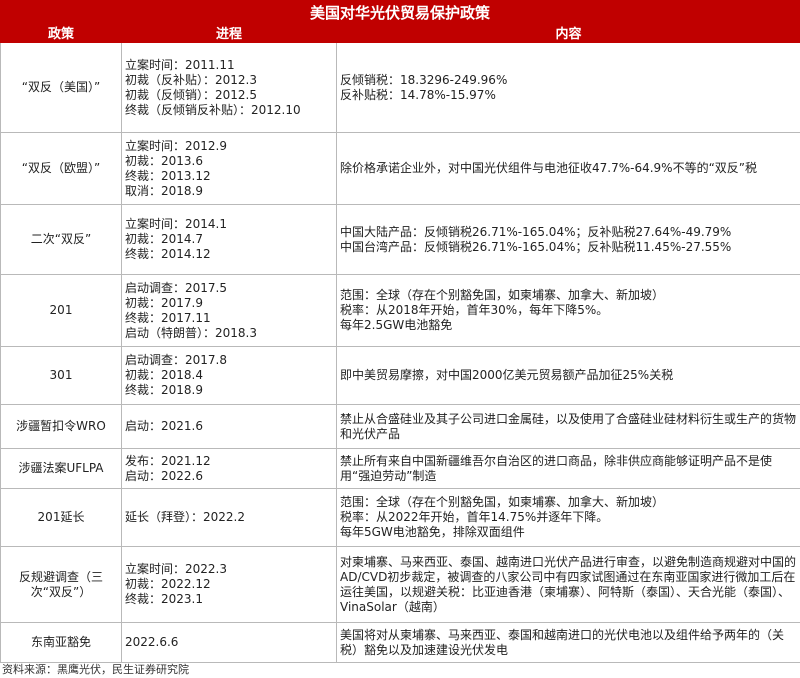 The image size is (800, 678). What do you see at coordinates (176, 569) in the screenshot?
I see `progress-line: 立案时间：2022.3` at bounding box center [176, 569].